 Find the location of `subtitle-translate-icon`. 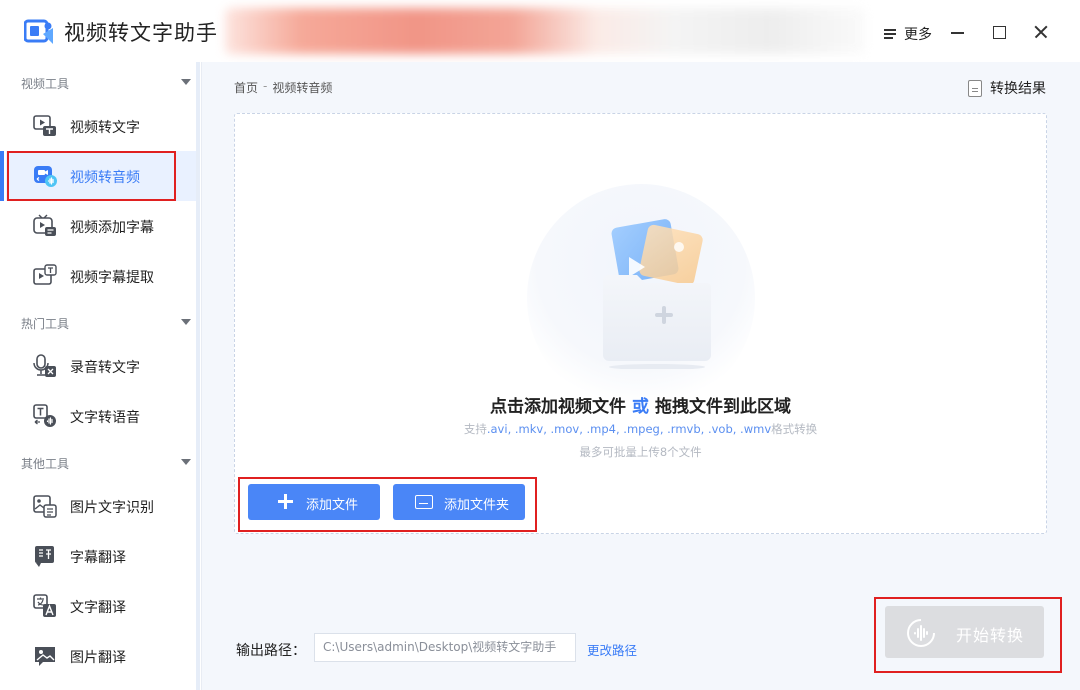

subtitle-translate-icon is located at coordinates (44, 556).